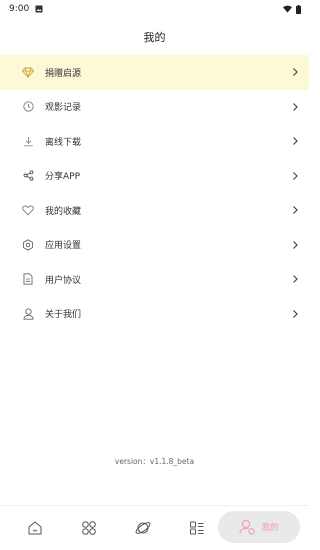 This screenshot has height=550, width=320. What do you see at coordinates (63, 211) in the screenshot?
I see `menu-item-label: 我的收藏` at bounding box center [63, 211].